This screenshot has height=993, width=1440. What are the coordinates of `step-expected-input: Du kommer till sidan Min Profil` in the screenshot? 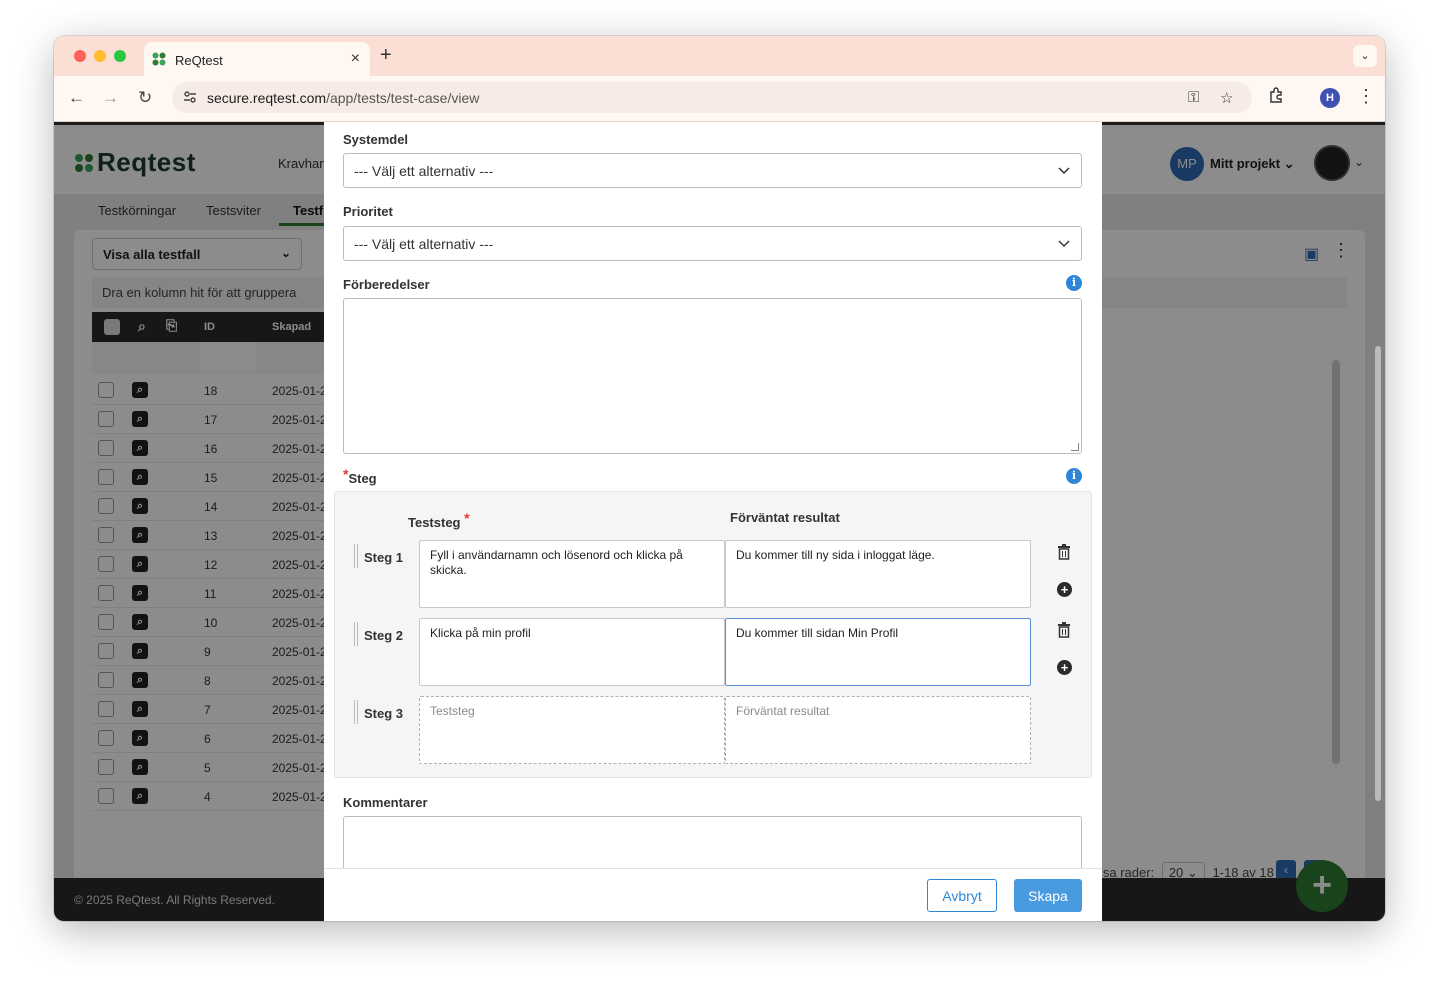 It's located at (878, 652).